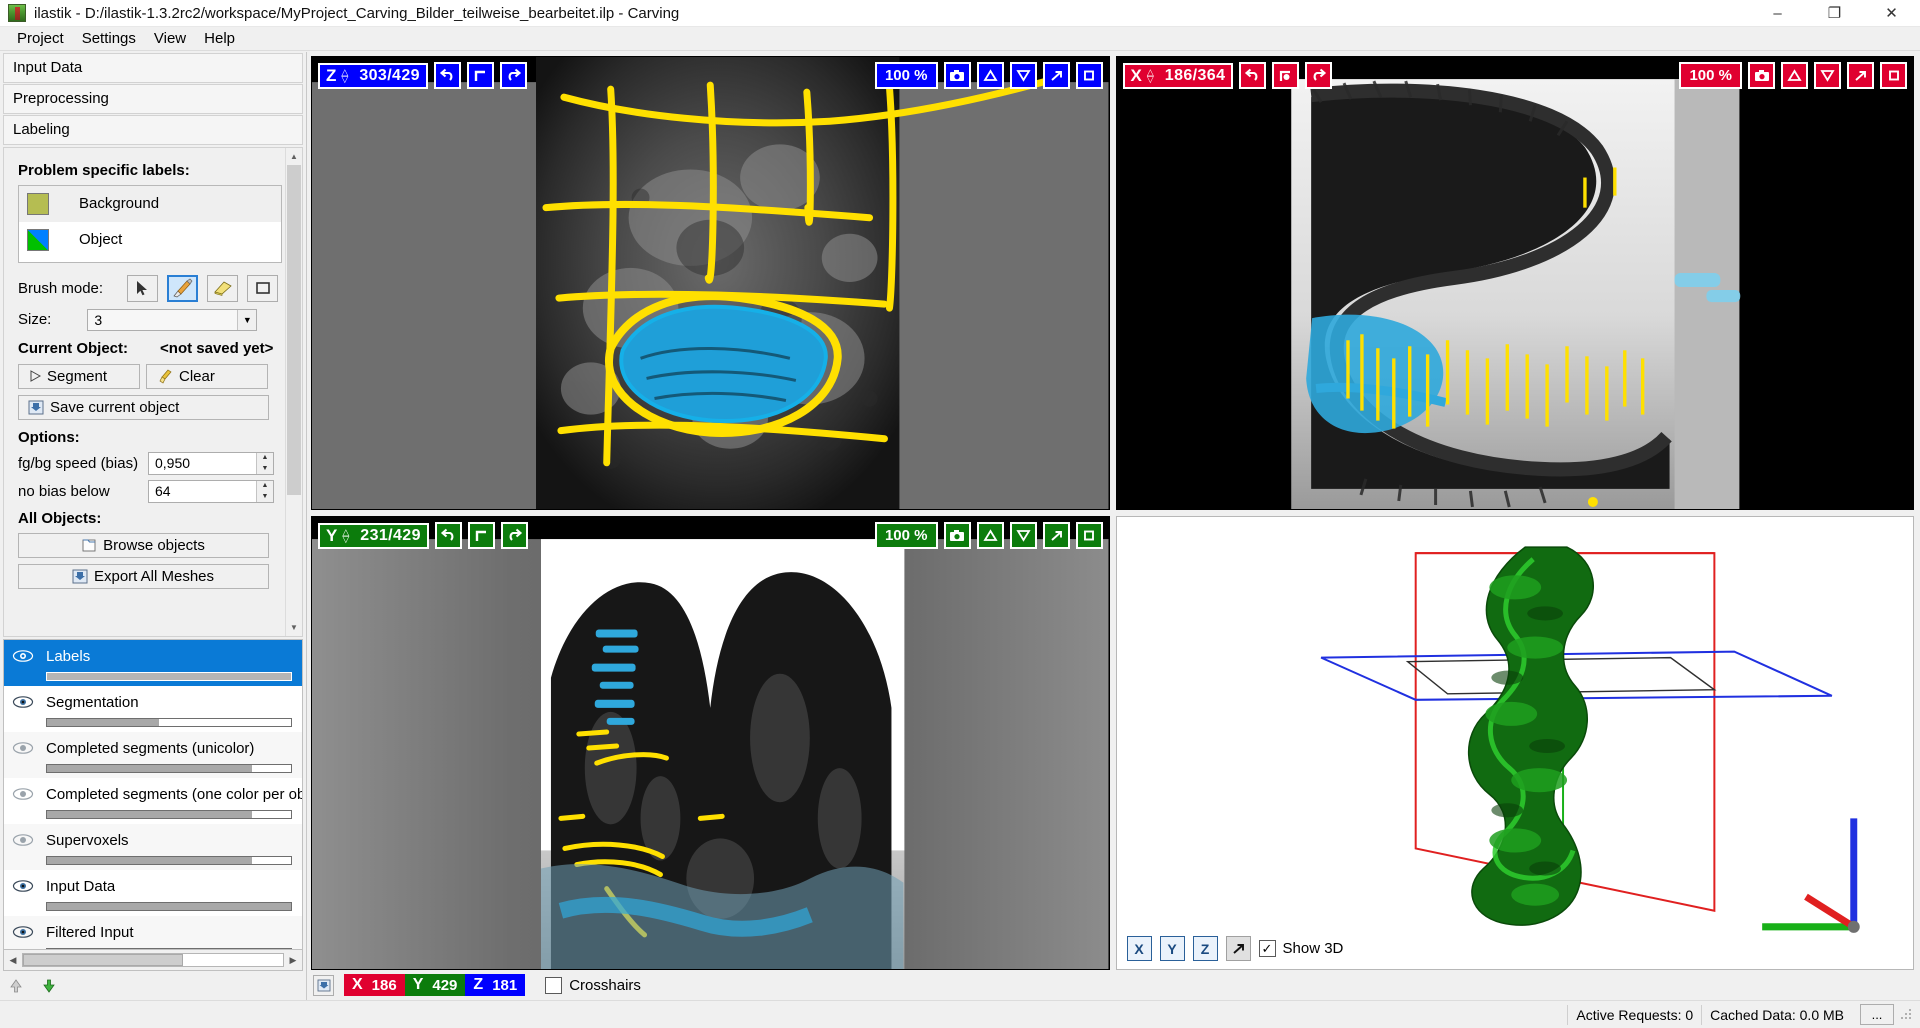 The width and height of the screenshot is (1920, 1028). What do you see at coordinates (323, 985) in the screenshot?
I see `viewer-settings-button` at bounding box center [323, 985].